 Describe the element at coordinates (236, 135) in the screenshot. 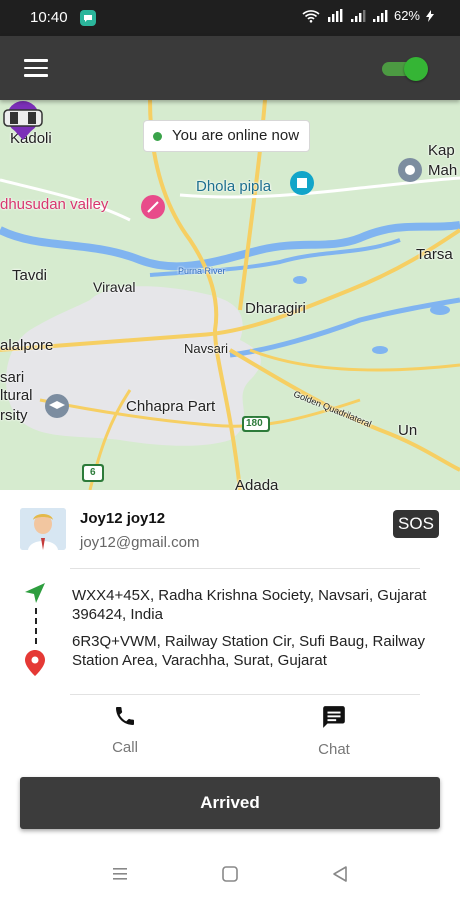

I see `online-status-text: You are online now` at that location.